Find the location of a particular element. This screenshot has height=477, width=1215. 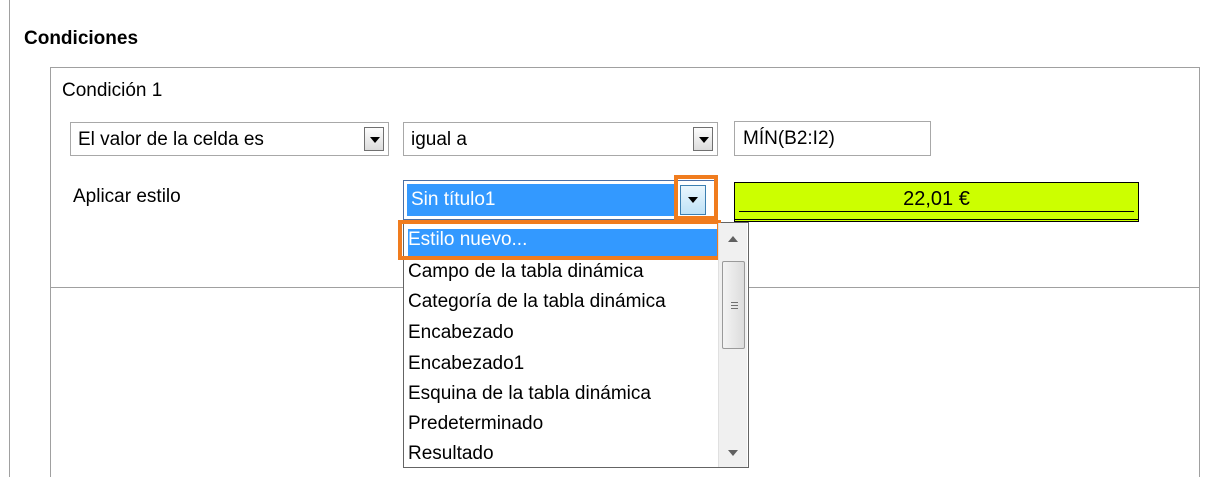

preview-rule is located at coordinates (936, 211).